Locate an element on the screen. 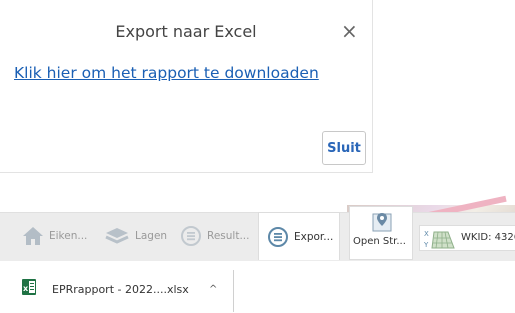 The image size is (515, 313). tab-label: Lagen is located at coordinates (151, 236).